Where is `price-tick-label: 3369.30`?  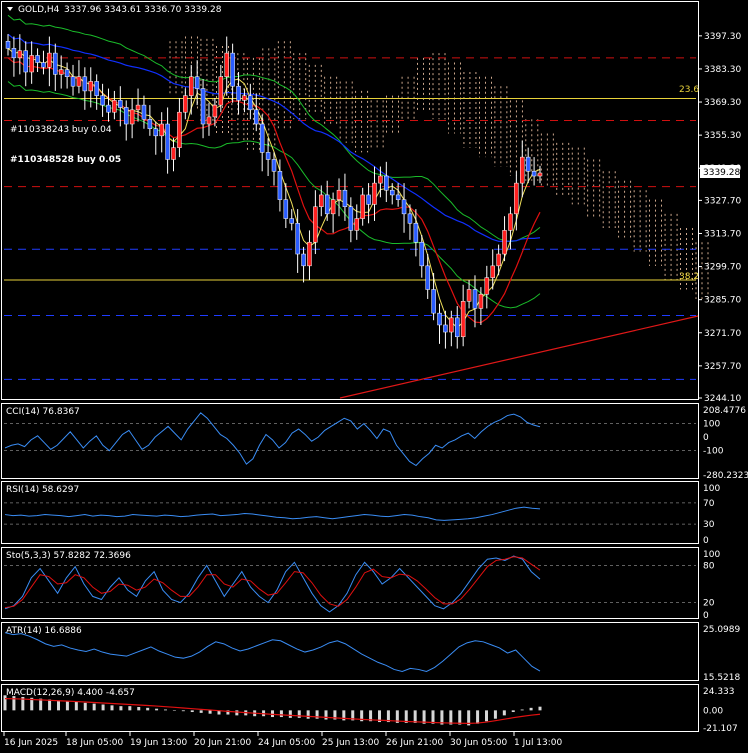
price-tick-label: 3369.30 is located at coordinates (722, 103).